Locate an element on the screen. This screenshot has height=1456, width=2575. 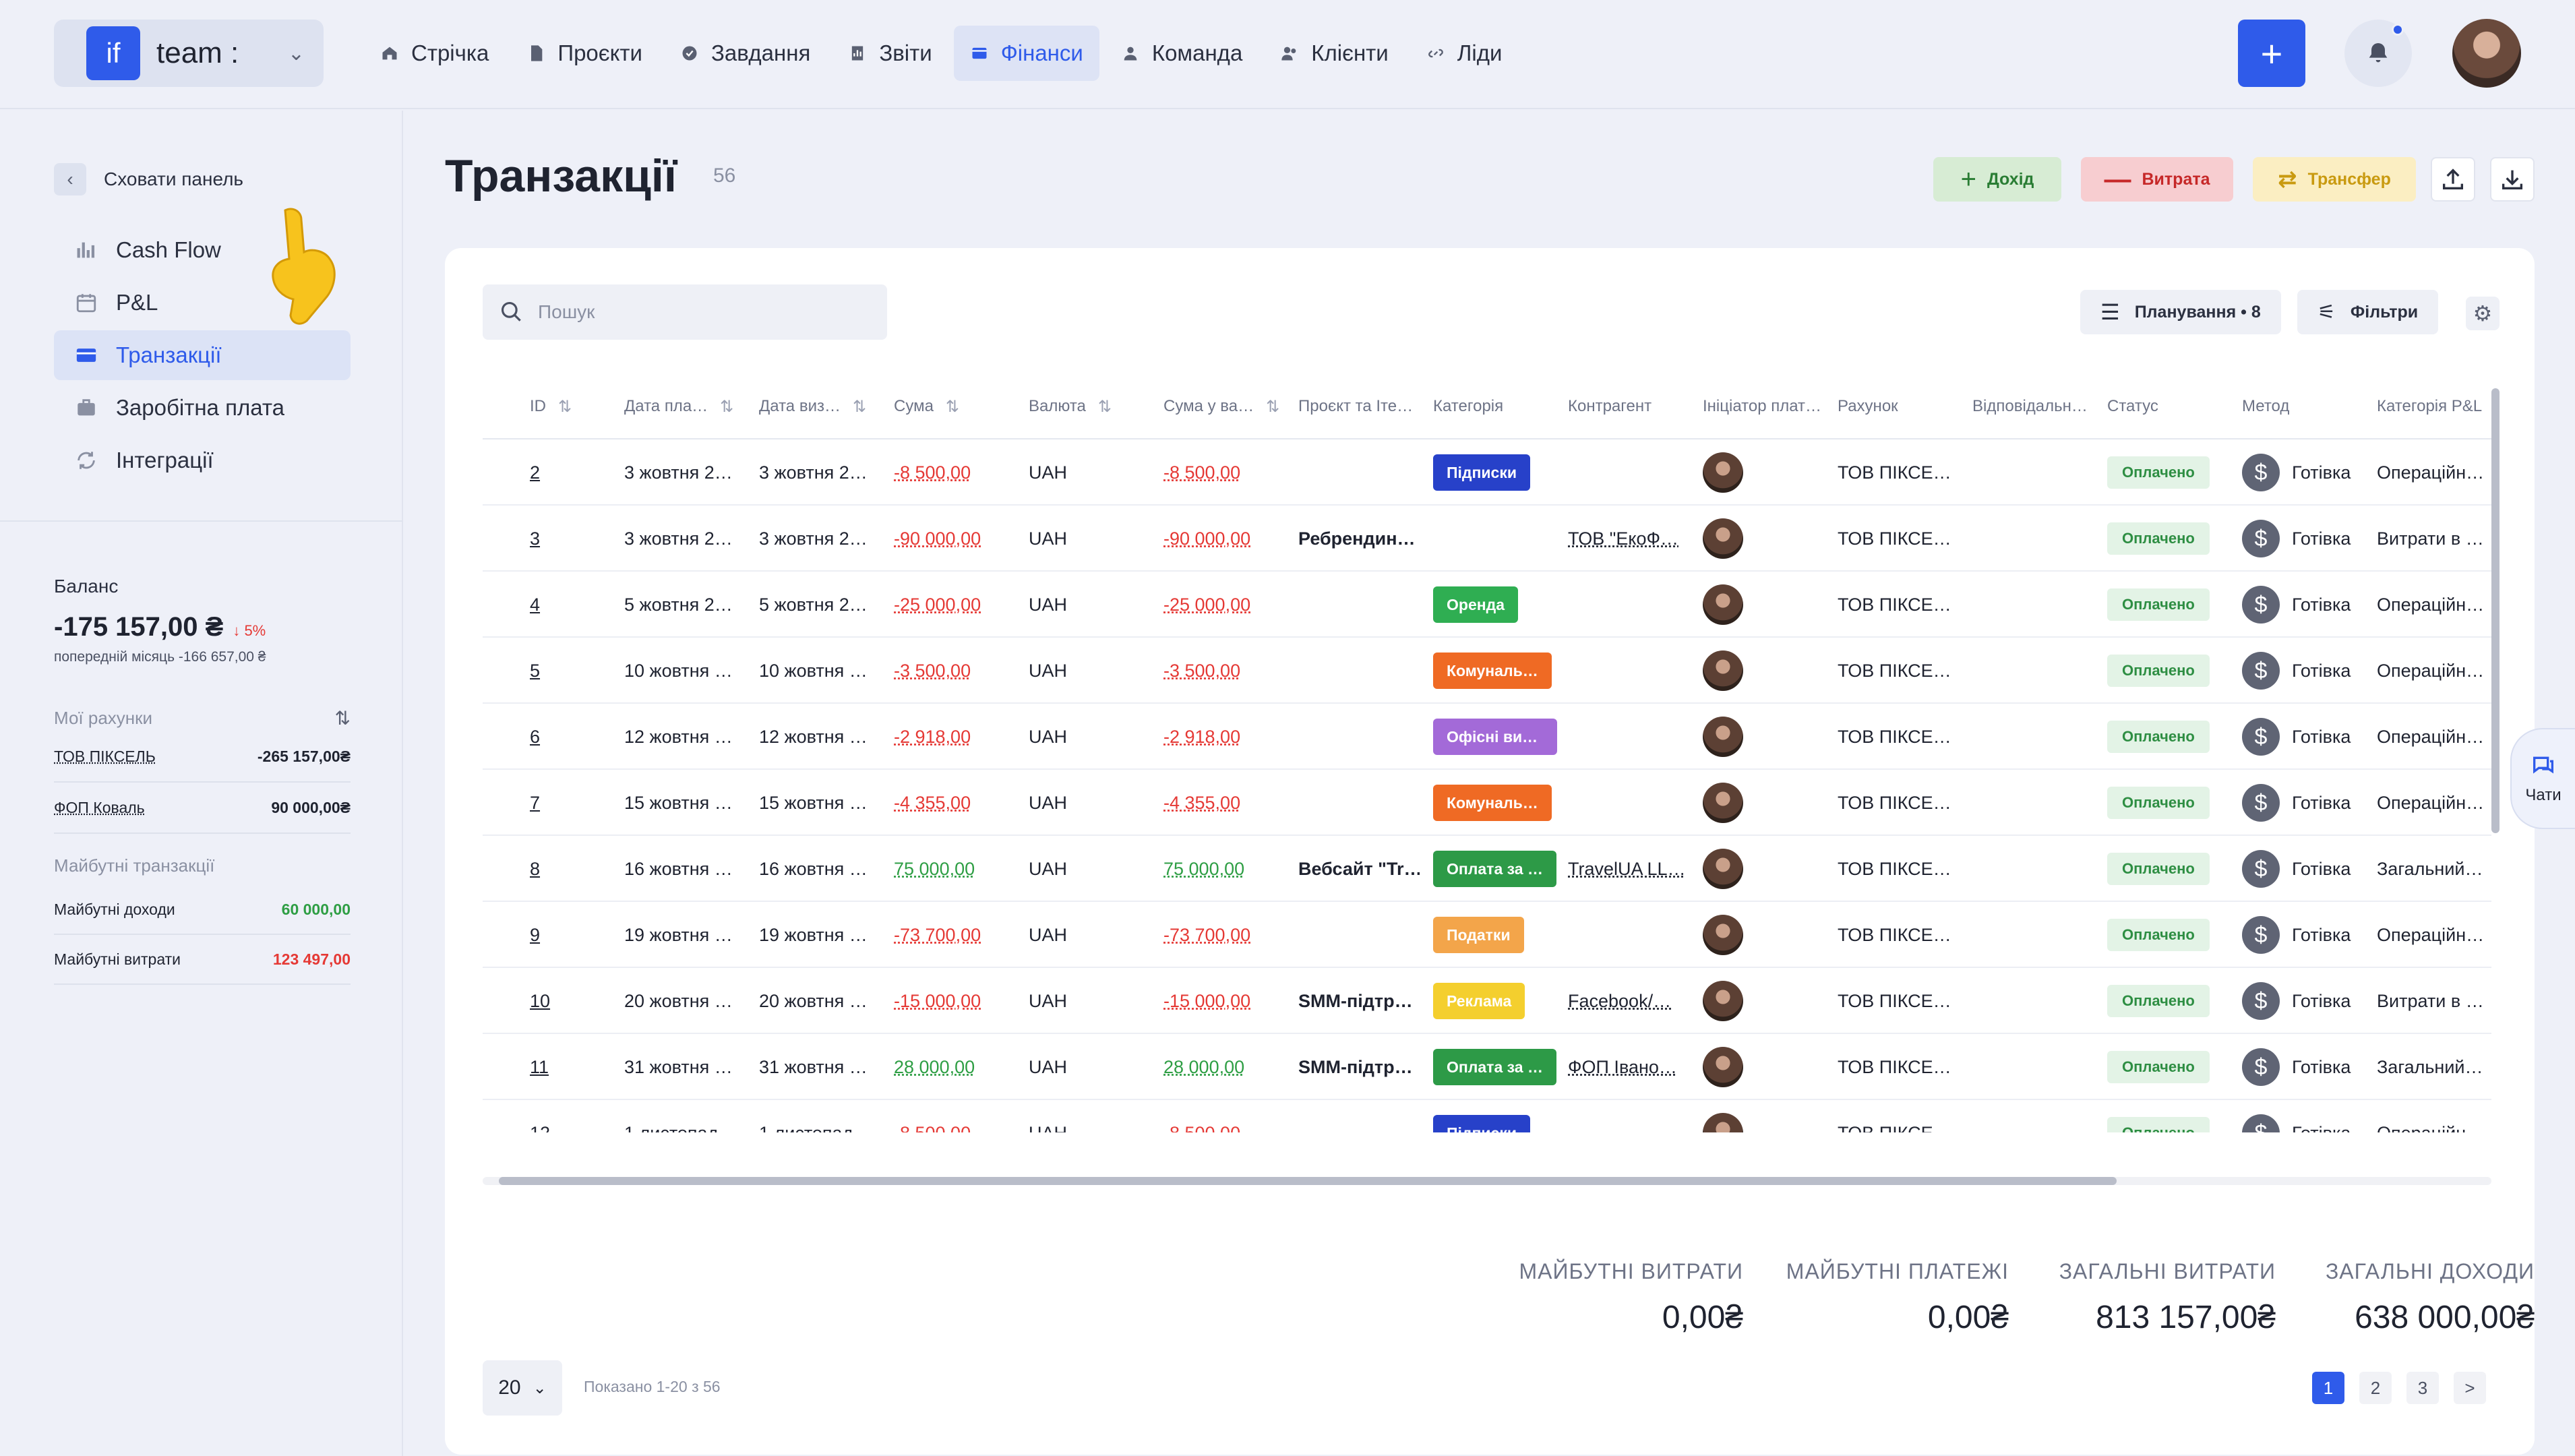
transaction-id: 8 is located at coordinates (535, 869).